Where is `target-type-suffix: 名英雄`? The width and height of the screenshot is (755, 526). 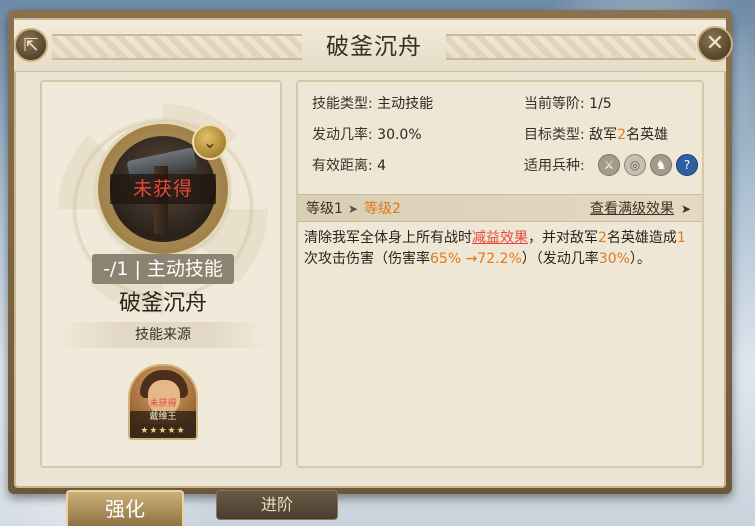
target-type-suffix: 名英雄 is located at coordinates (647, 135).